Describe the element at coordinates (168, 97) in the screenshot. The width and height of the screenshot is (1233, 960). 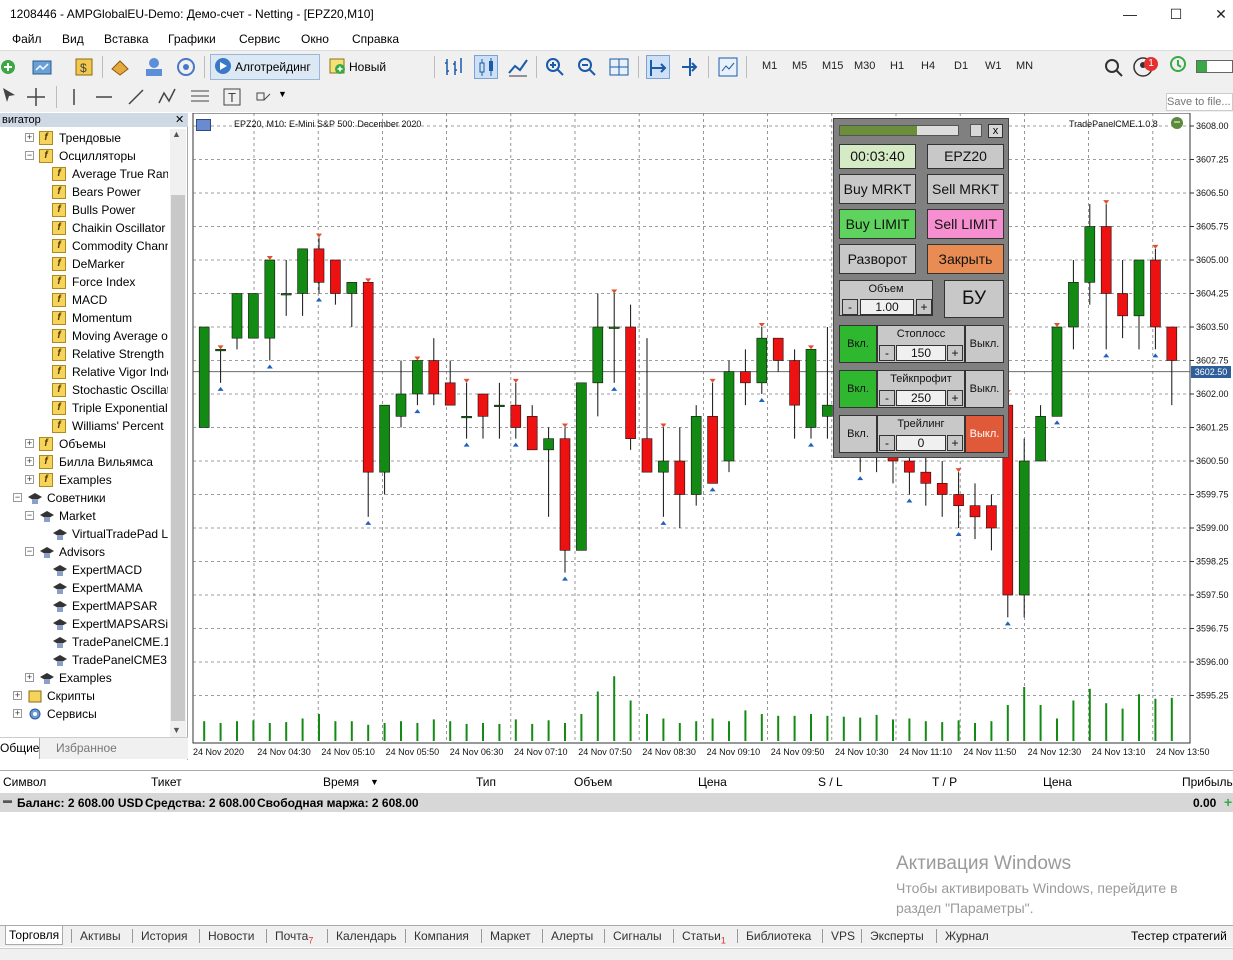
I see `elliott-icon` at that location.